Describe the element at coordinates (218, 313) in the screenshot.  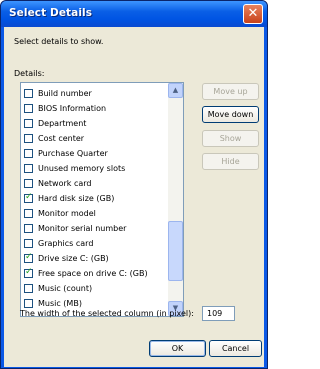
I see `column-width-input: 109` at that location.